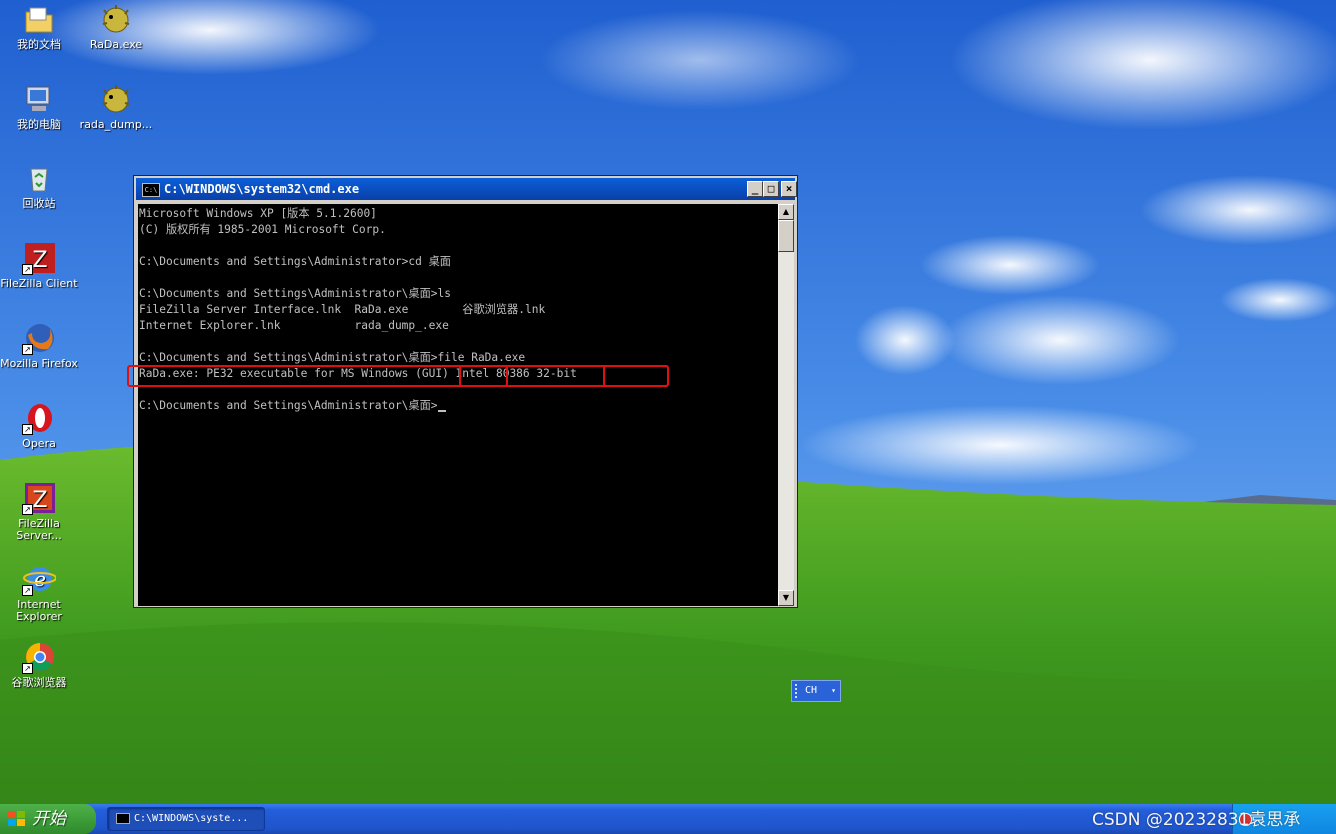 The image size is (1336, 834). What do you see at coordinates (258, 213) in the screenshot?
I see `console-line: Microsoft Windows XP [版本 5.1.2600]` at bounding box center [258, 213].